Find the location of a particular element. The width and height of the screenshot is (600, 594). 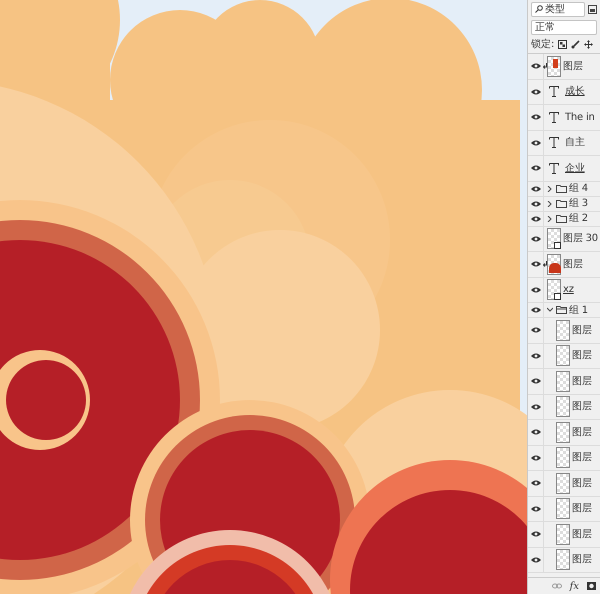

search-icon is located at coordinates (539, 9).